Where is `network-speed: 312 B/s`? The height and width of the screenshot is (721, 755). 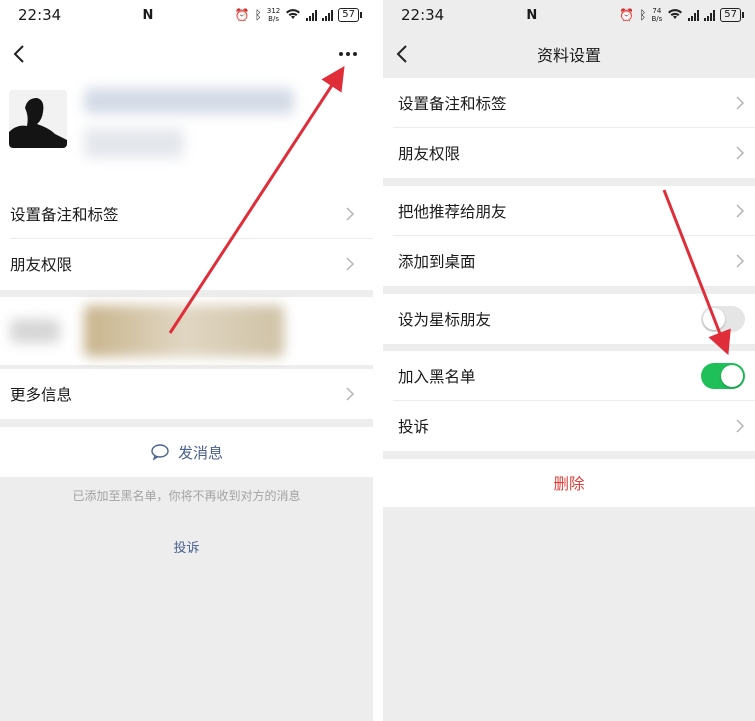
network-speed: 312 B/s is located at coordinates (273, 15).